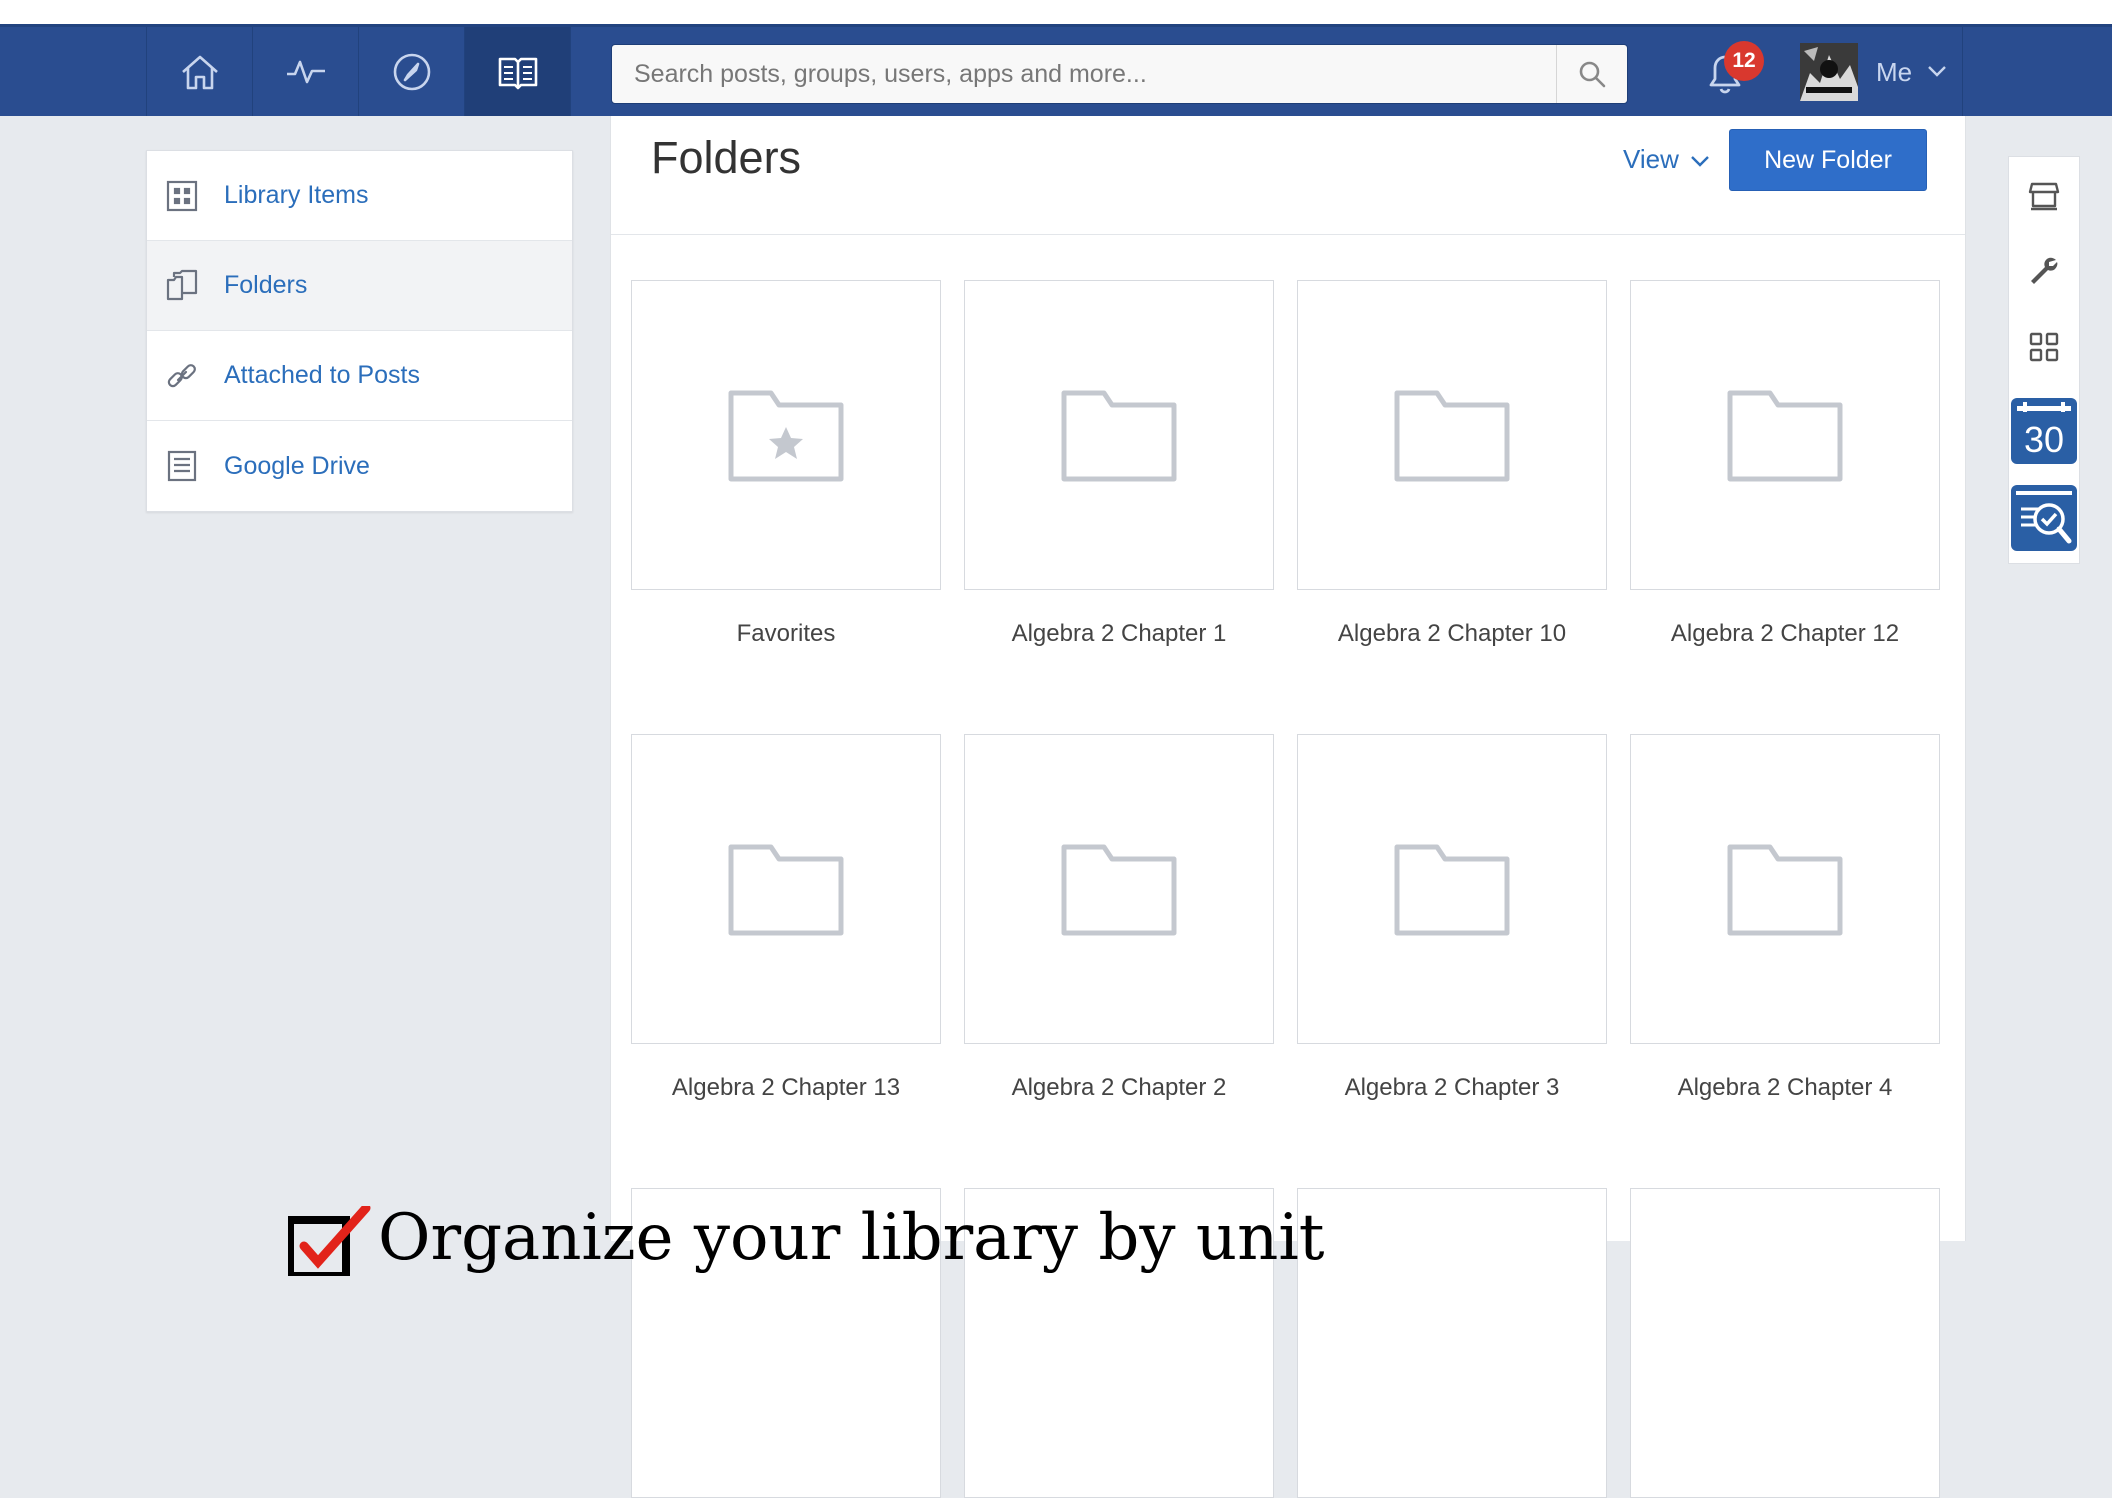  I want to click on search-bar, so click(1119, 74).